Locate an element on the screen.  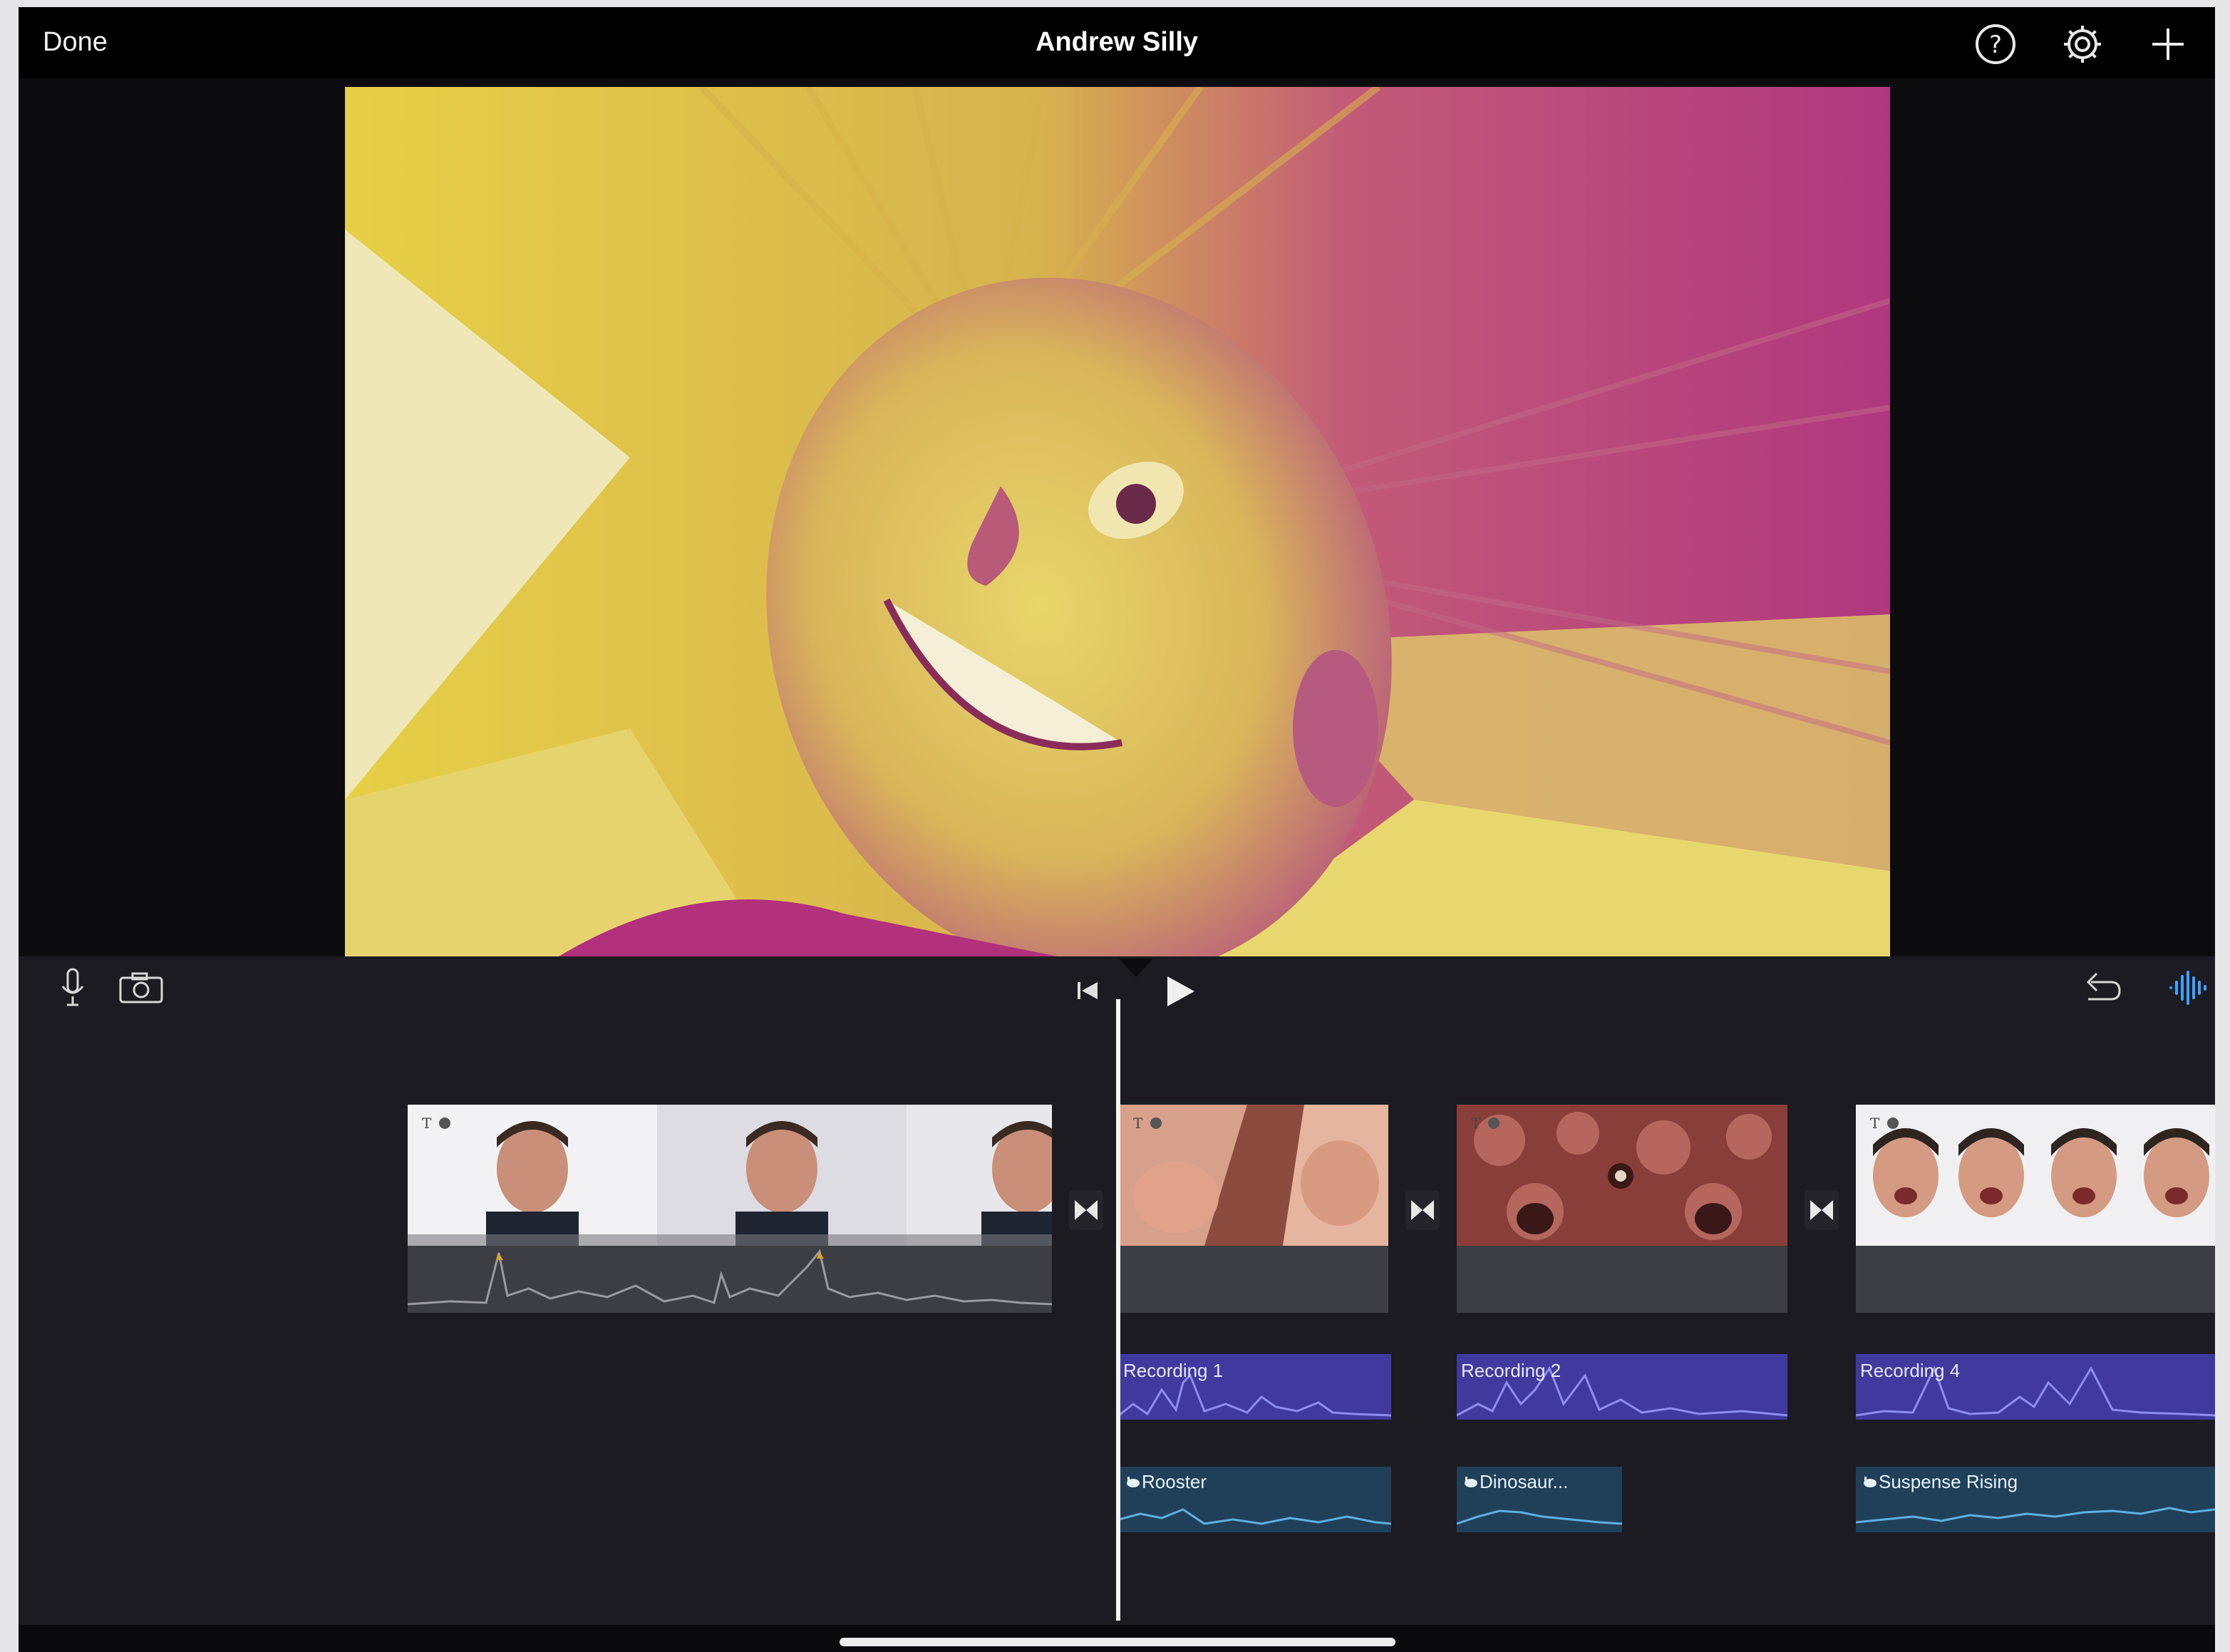
skip-to-start-icon is located at coordinates (1087, 990).